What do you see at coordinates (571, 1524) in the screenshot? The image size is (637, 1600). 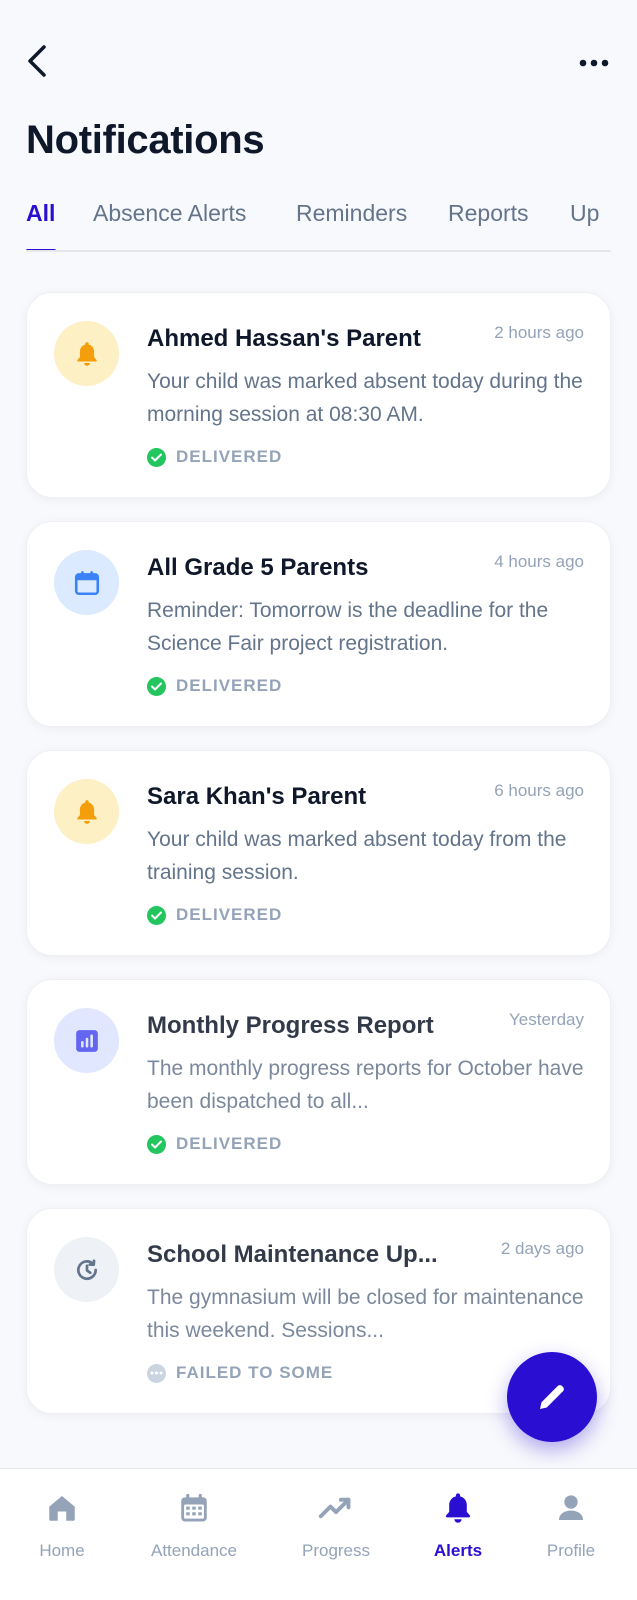 I see `nav-item-profile: Profile` at bounding box center [571, 1524].